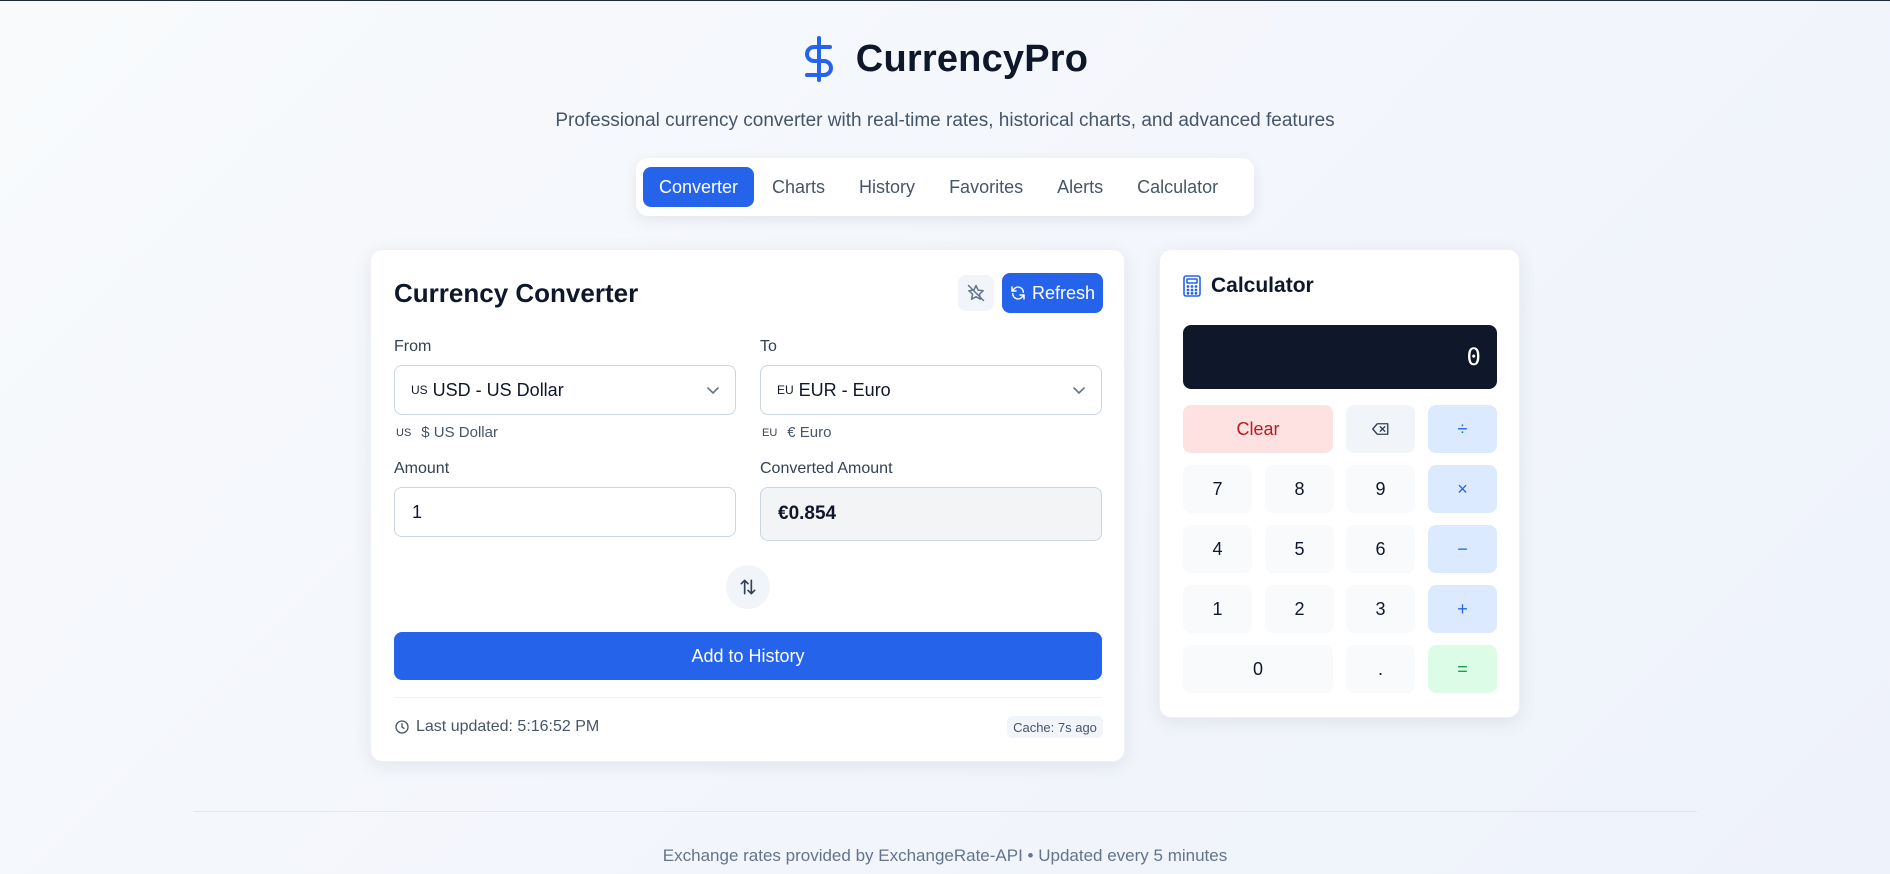 This screenshot has width=1890, height=874. I want to click on to-currency-value: EUR - Euro, so click(844, 389).